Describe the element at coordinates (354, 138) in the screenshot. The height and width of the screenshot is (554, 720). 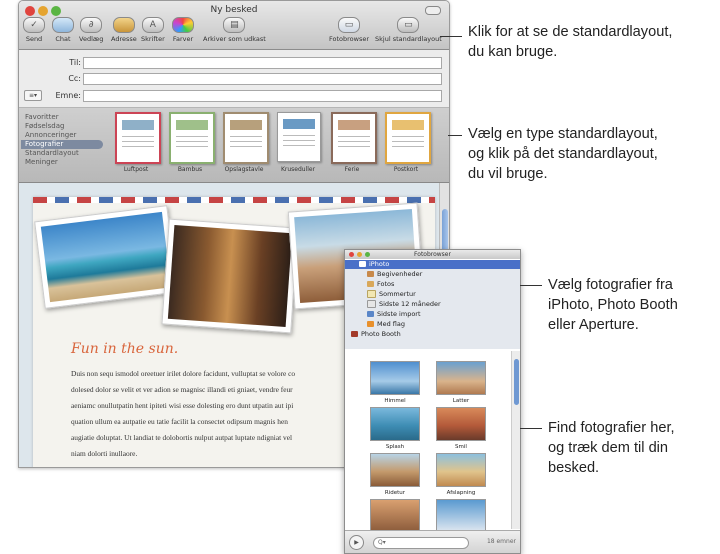
I see `stationery-thumb-vacation` at that location.